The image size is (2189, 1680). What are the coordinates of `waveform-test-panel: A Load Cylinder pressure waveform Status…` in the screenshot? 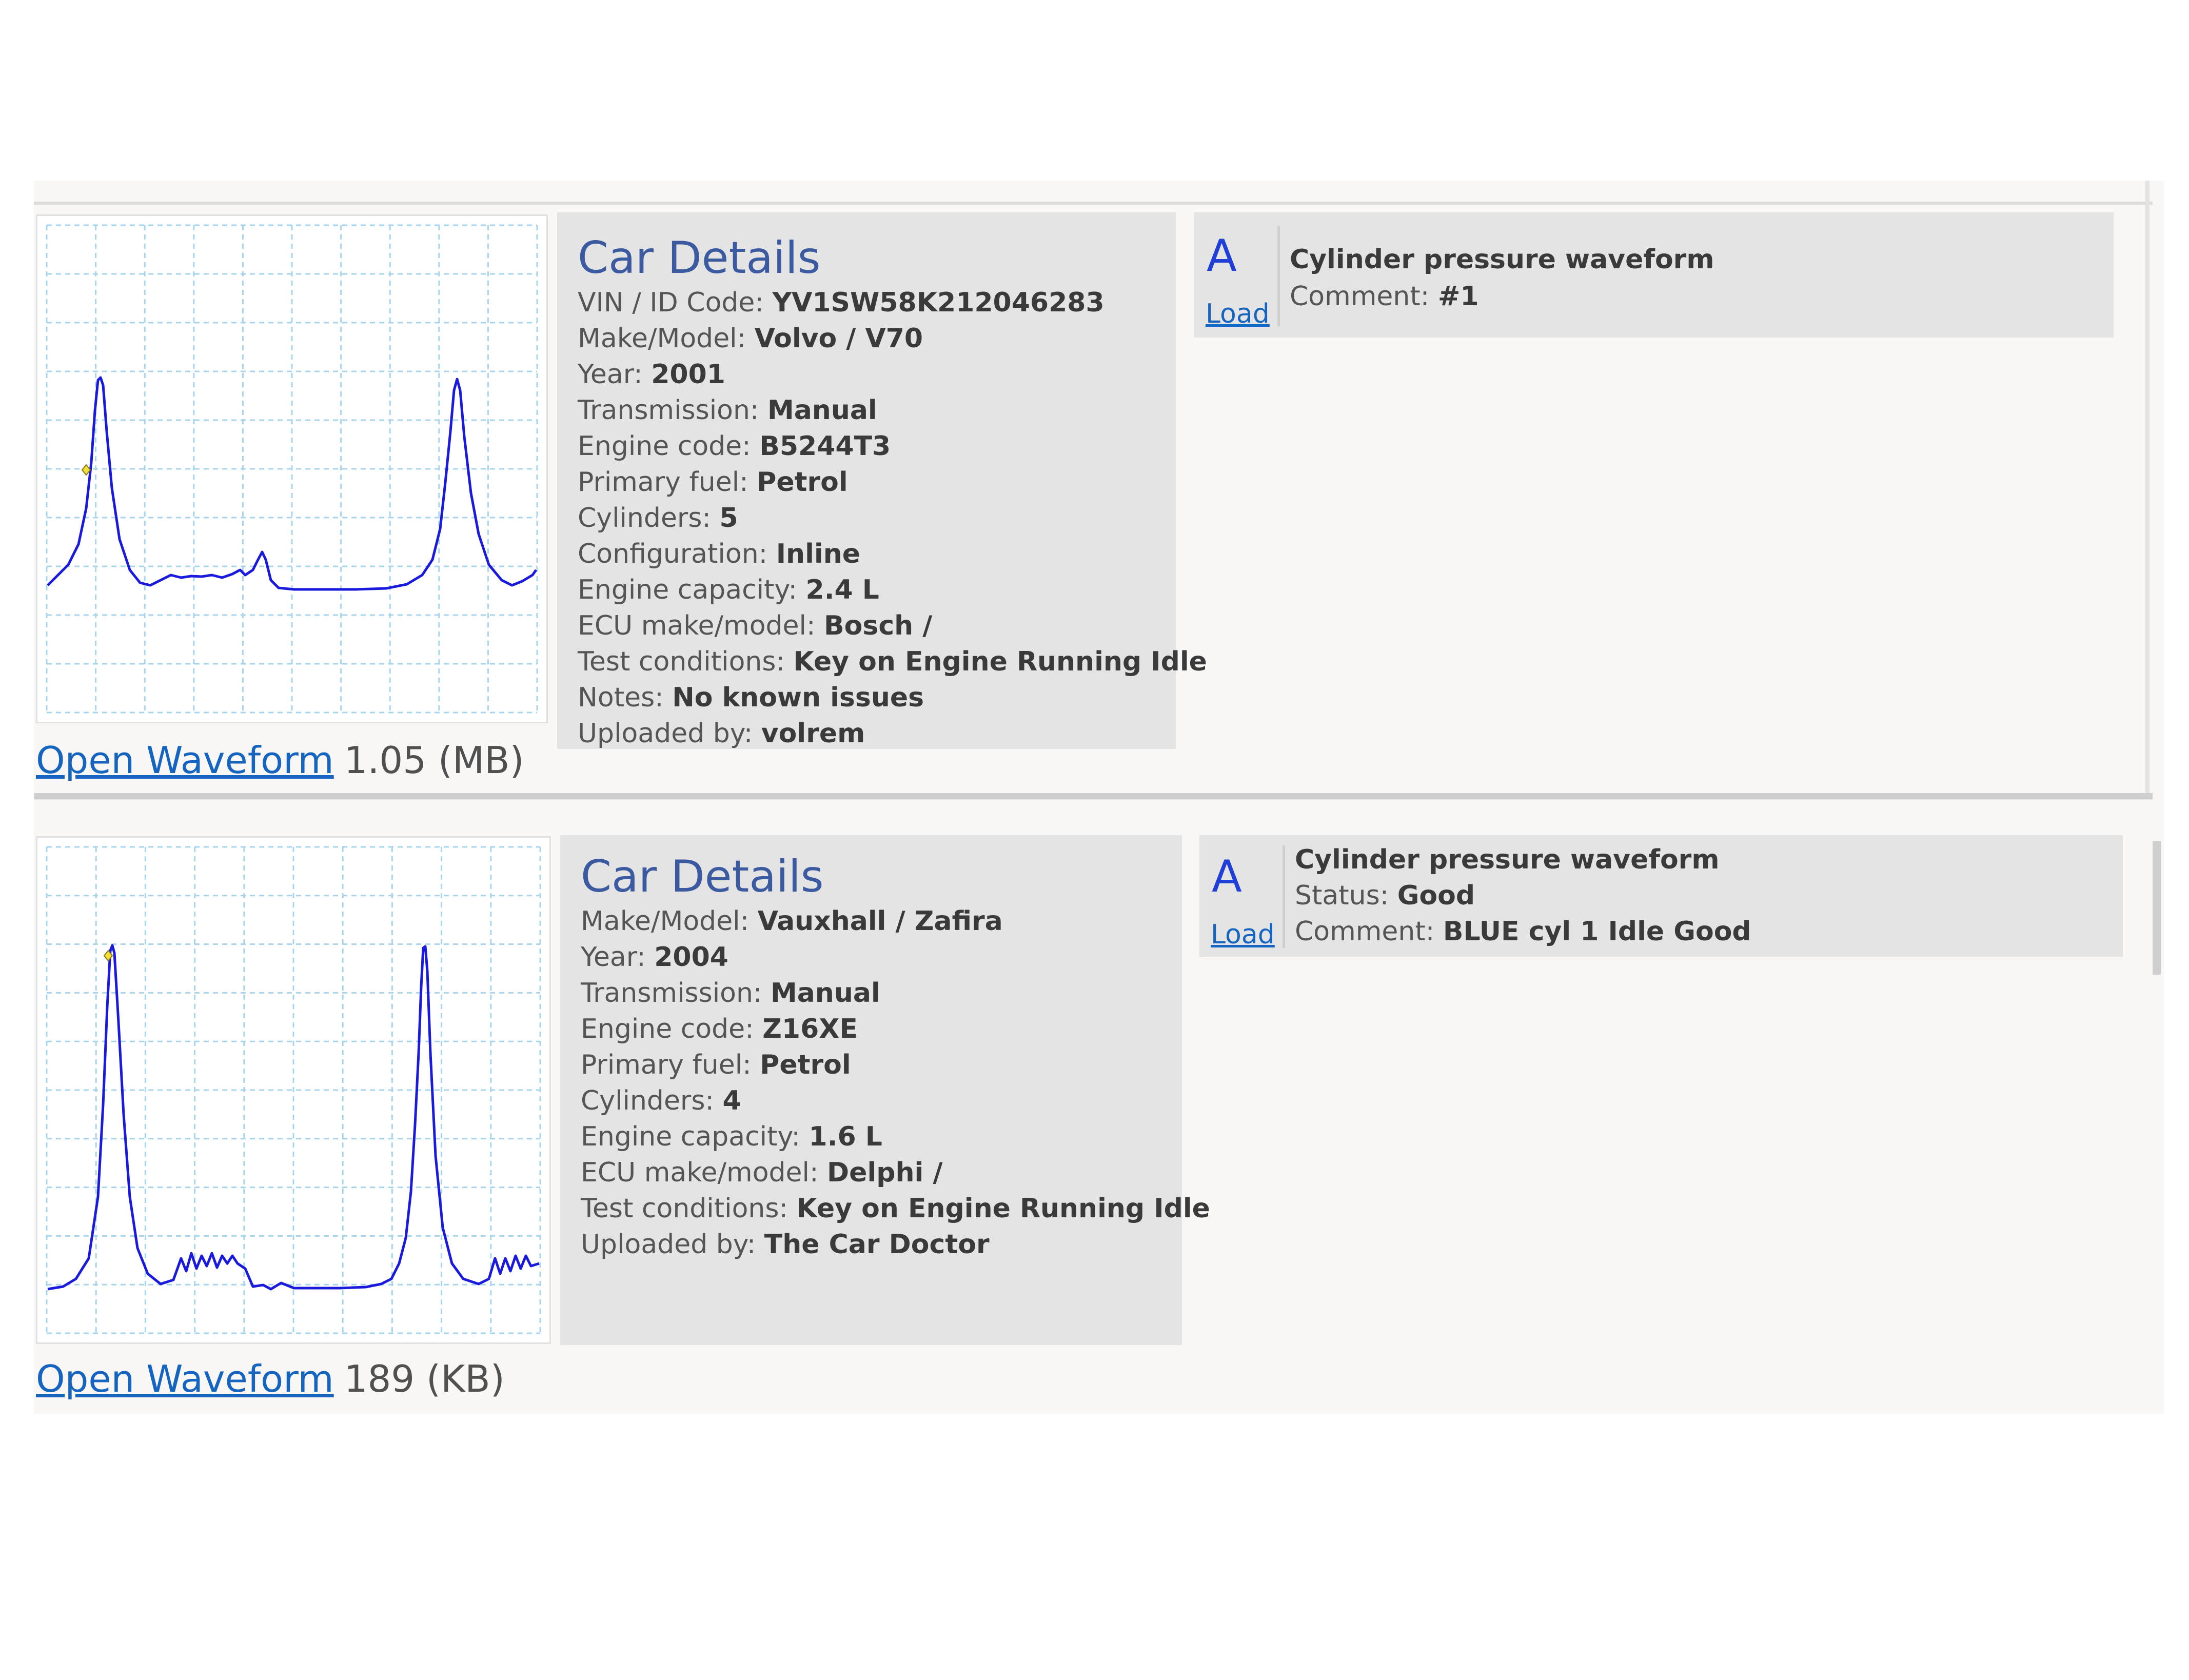 It's located at (1661, 896).